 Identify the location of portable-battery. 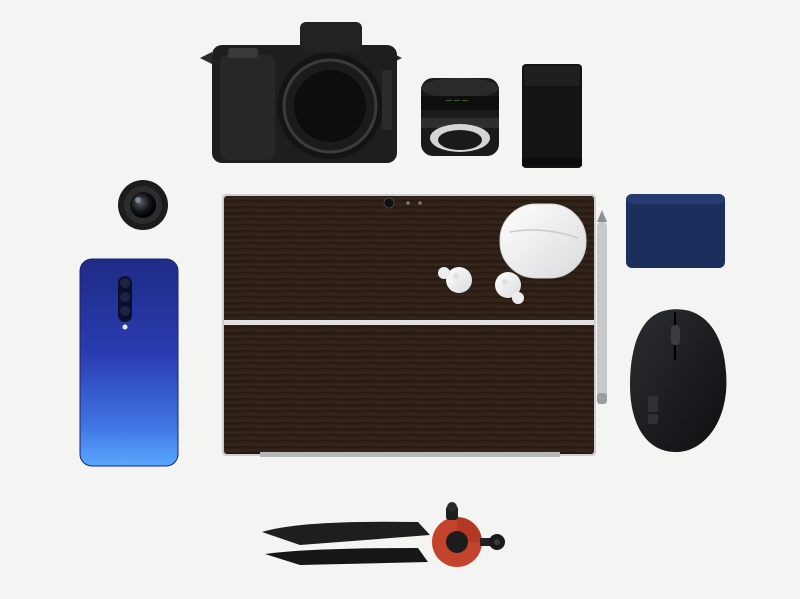
(552, 116).